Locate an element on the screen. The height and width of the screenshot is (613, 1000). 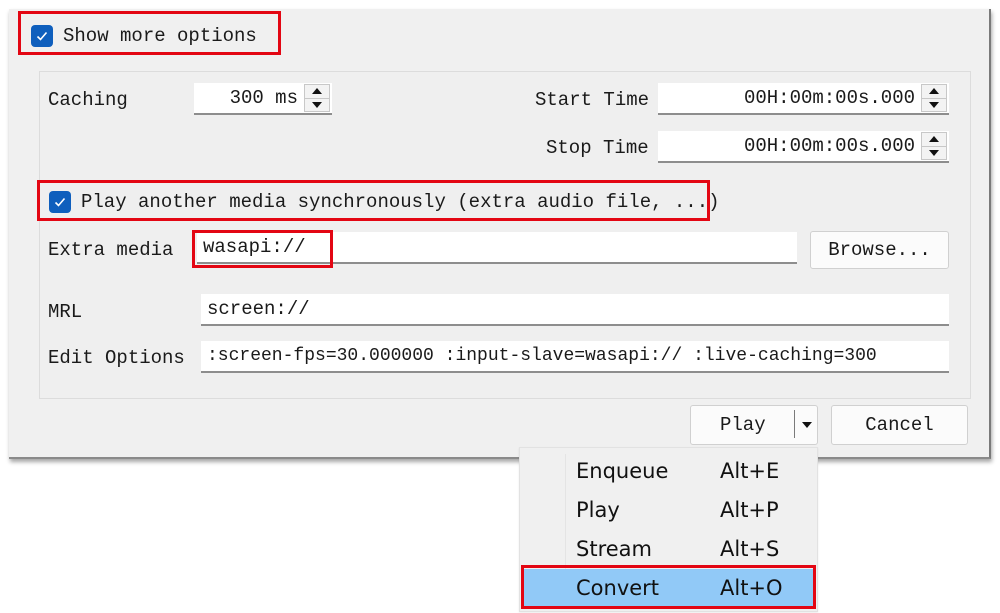
play-dropdown-toggle is located at coordinates (807, 425).